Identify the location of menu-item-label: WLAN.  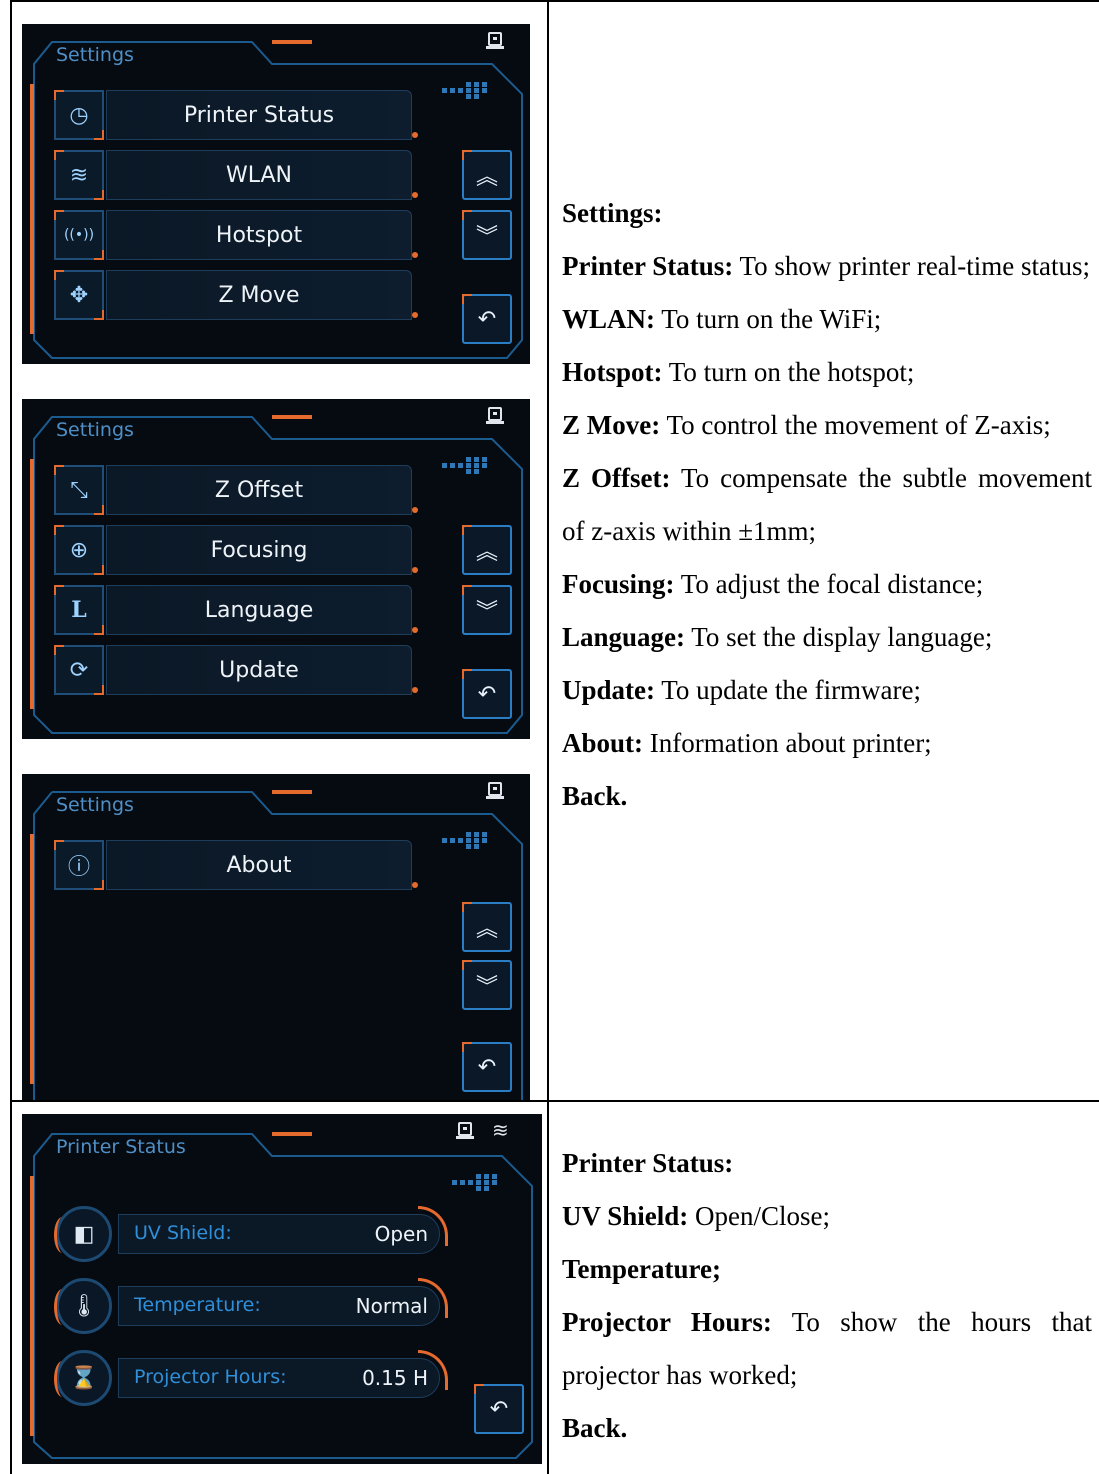
(259, 175).